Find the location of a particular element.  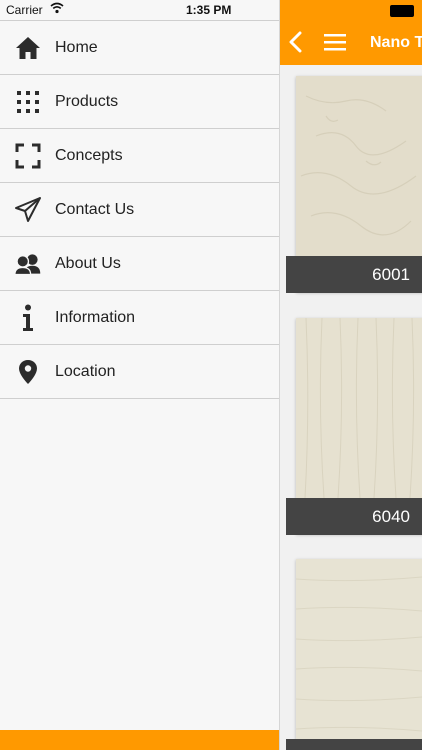

status-bar: Carrier 1:35 PM is located at coordinates (139, 10).